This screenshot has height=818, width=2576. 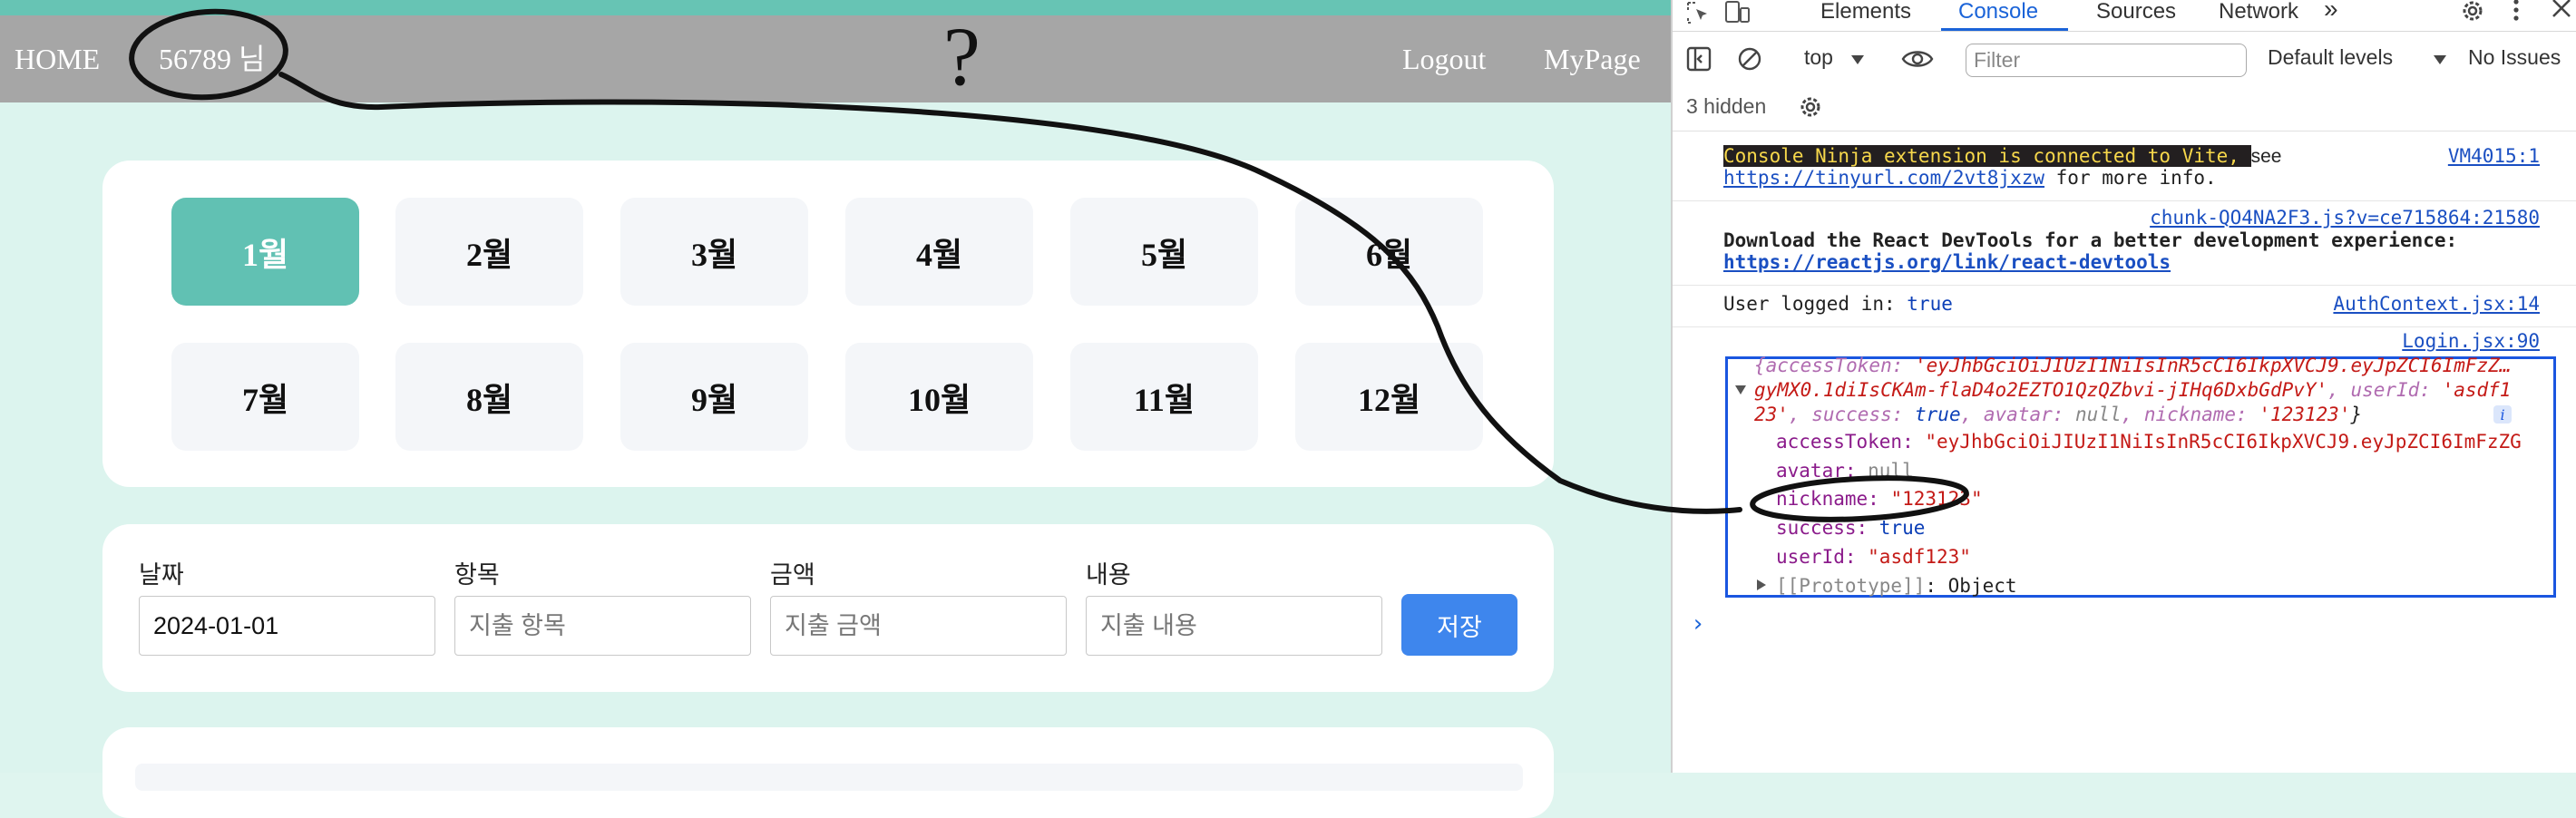 I want to click on summary-value: null, so click(x=2098, y=414).